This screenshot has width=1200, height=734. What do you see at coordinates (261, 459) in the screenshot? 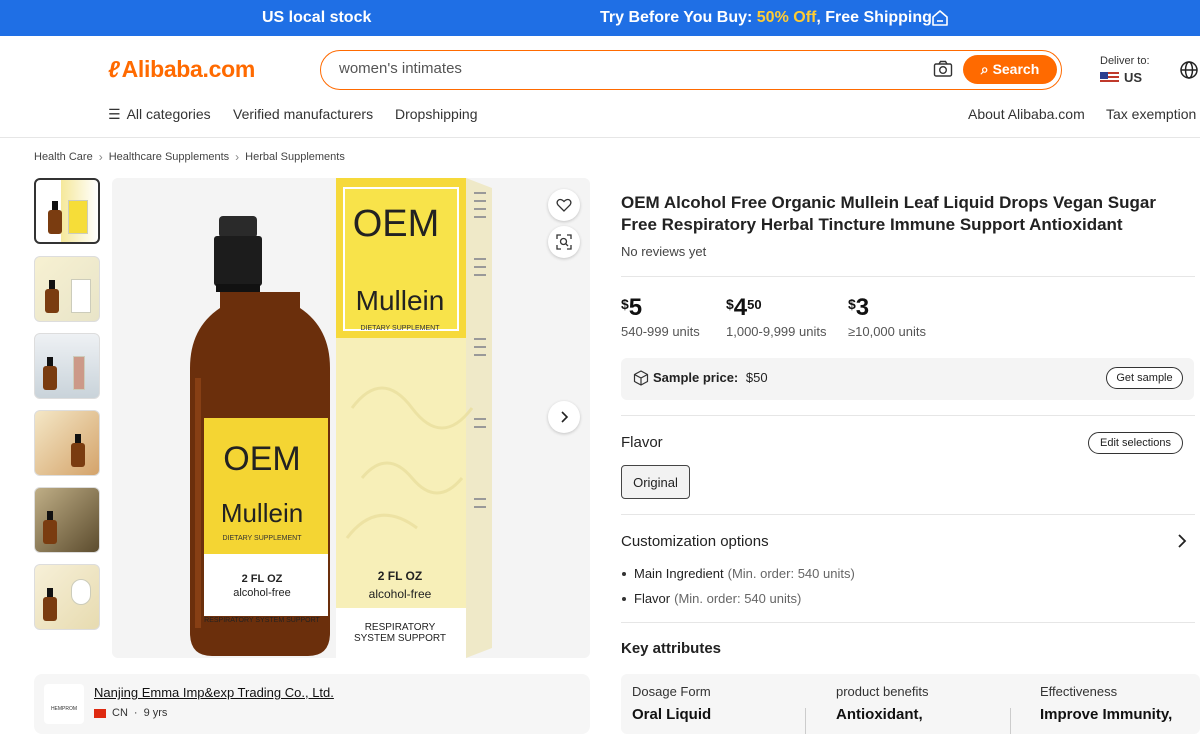
I see `bottle-brand-text: OEM` at bounding box center [261, 459].